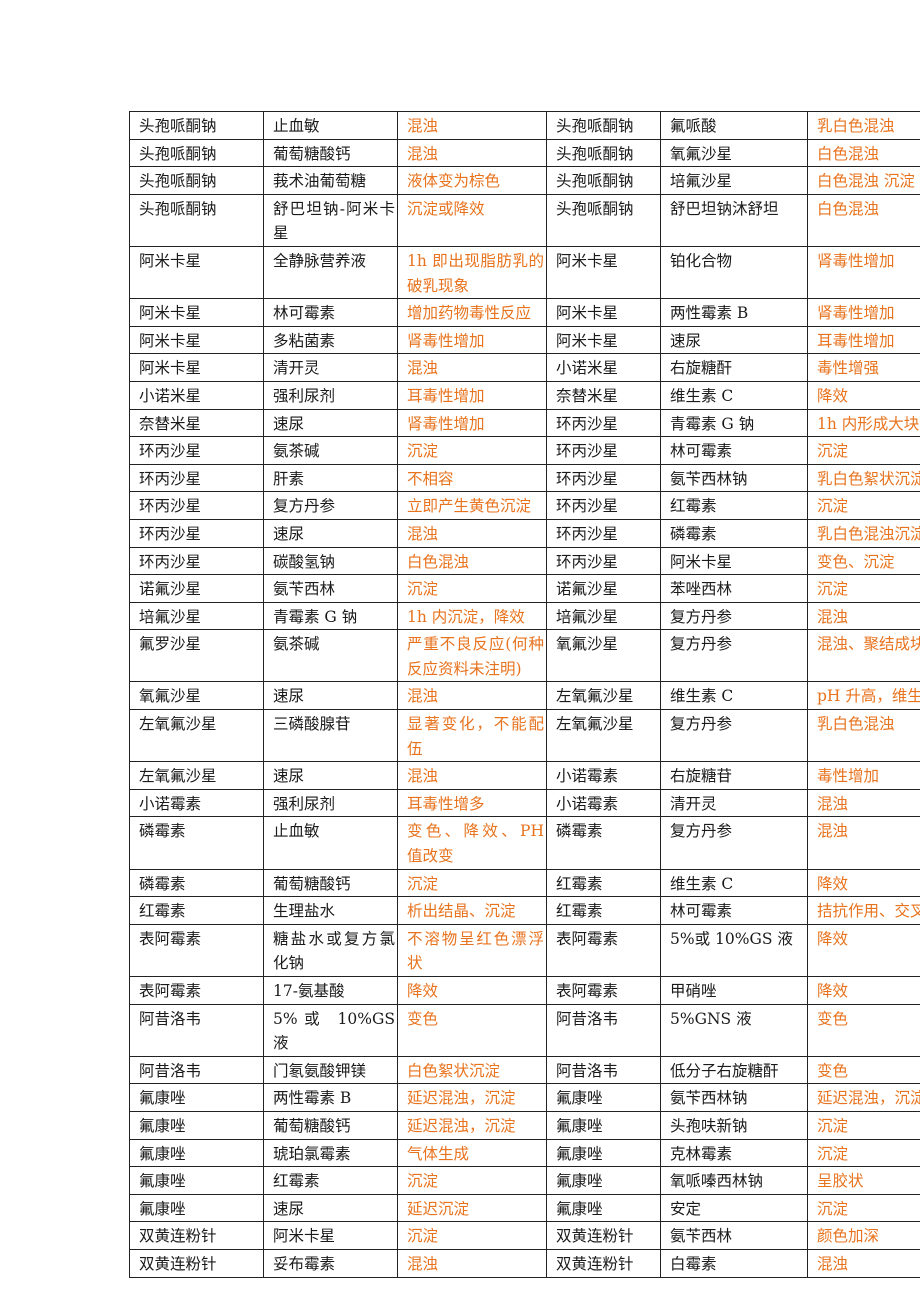 This screenshot has height=1302, width=920. What do you see at coordinates (734, 803) in the screenshot?
I see `drug-b-cell: 清开灵` at bounding box center [734, 803].